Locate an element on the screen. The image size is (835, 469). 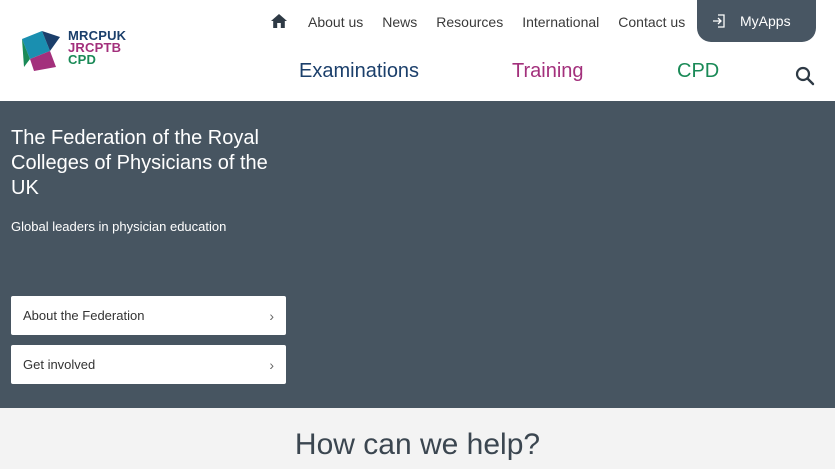
main-nav-examinations: Examinations is located at coordinates (359, 71).